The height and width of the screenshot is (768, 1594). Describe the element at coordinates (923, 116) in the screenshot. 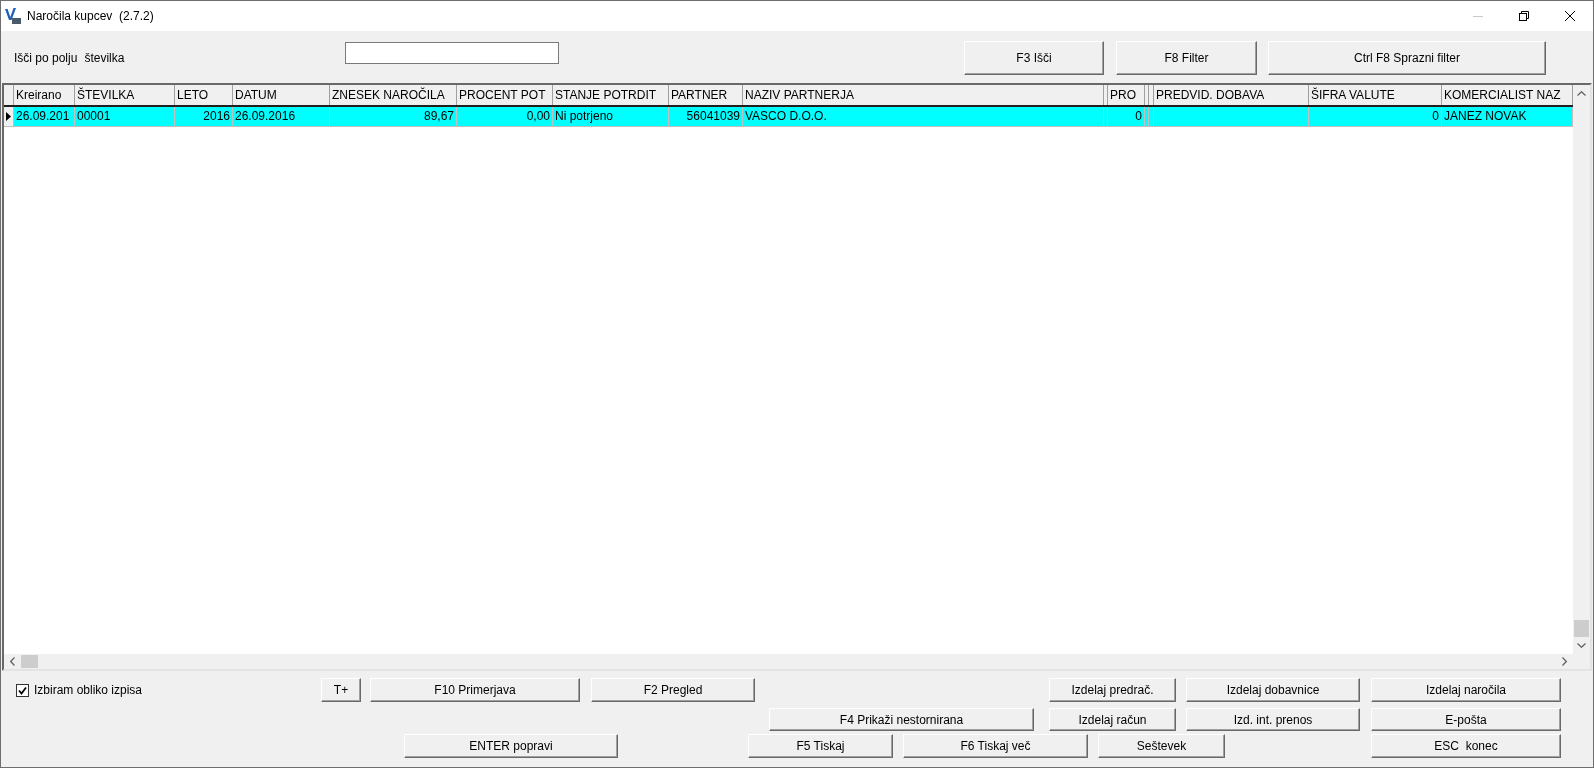

I see `table-cell: VASCO D.O.O.` at that location.